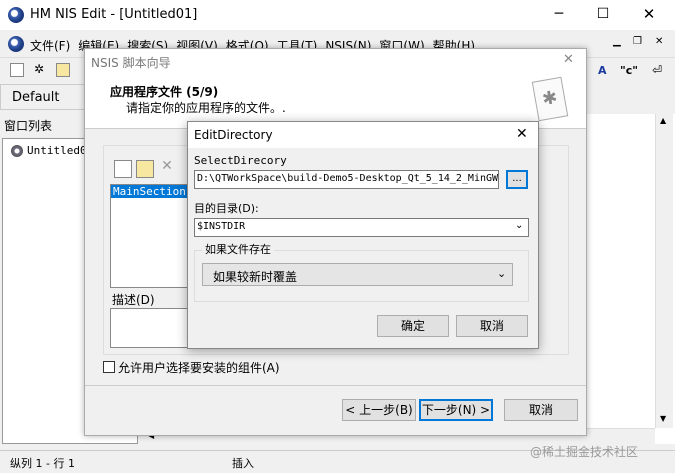 This screenshot has width=675, height=473. Describe the element at coordinates (226, 208) in the screenshot. I see `destination-label: 目的目录(D):` at that location.